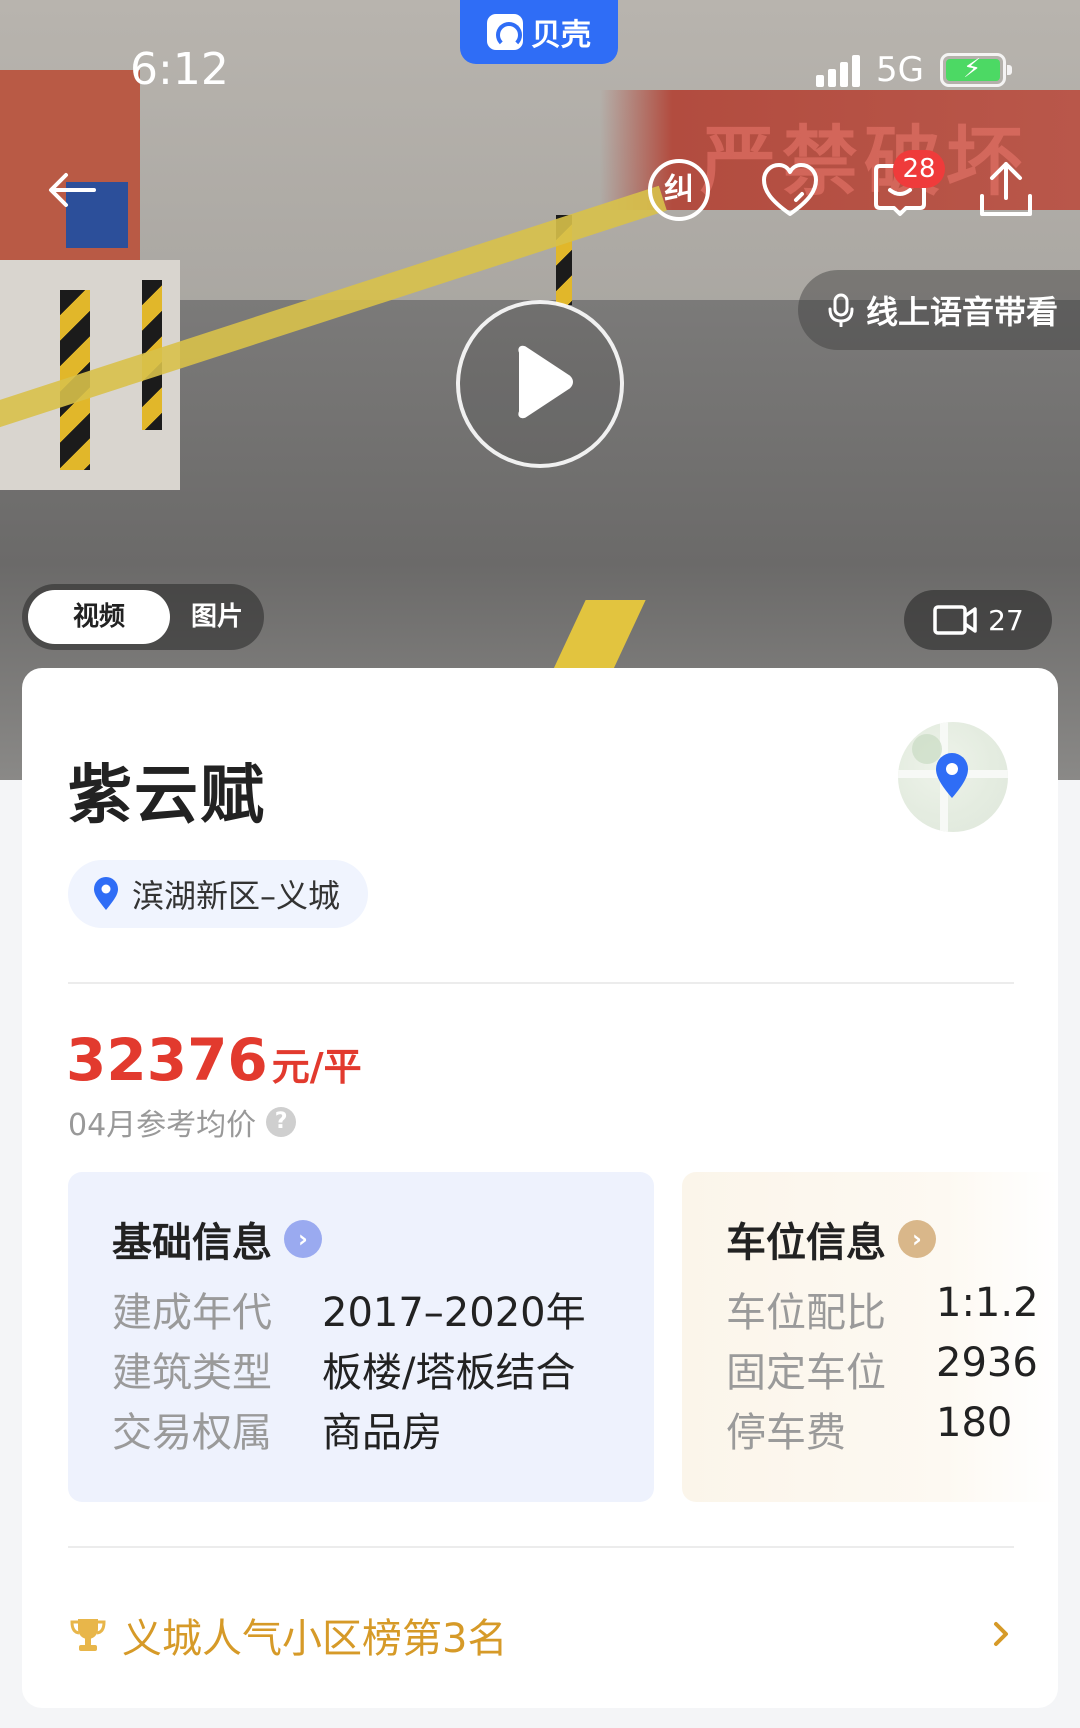 The height and width of the screenshot is (1728, 1080). What do you see at coordinates (281, 1122) in the screenshot?
I see `help-icon: ?` at bounding box center [281, 1122].